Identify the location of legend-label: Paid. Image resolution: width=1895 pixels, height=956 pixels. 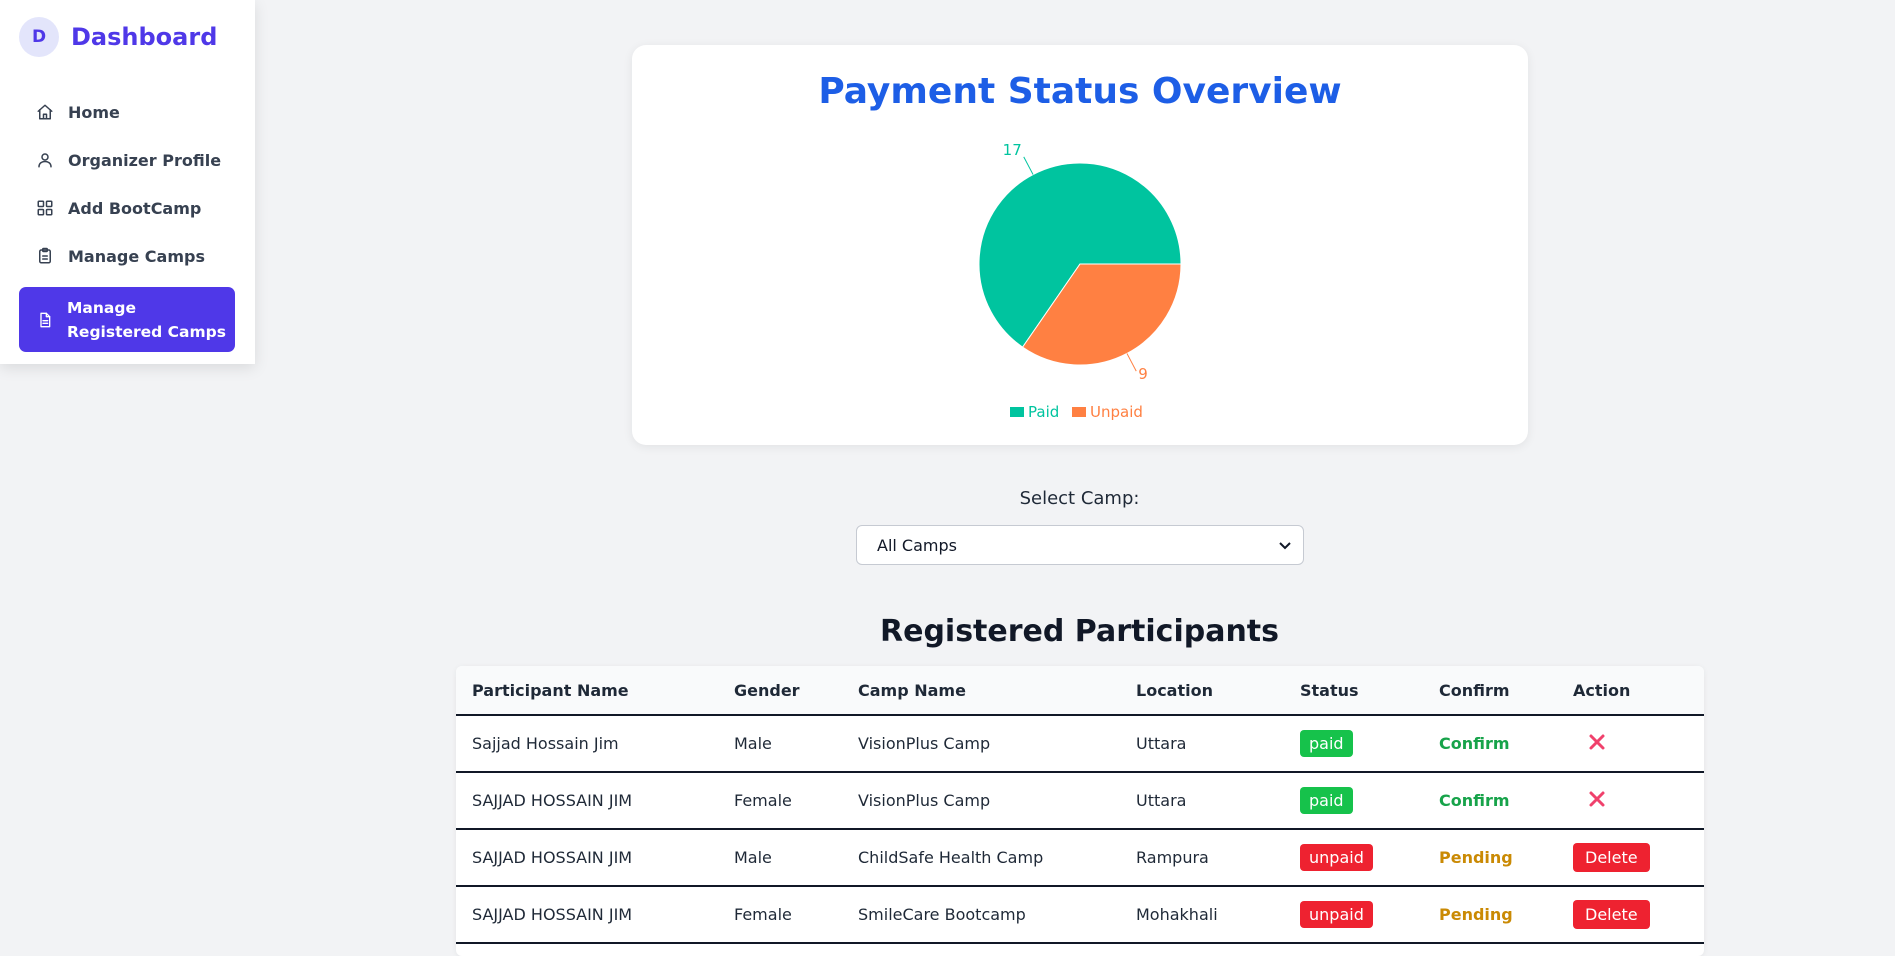
(1043, 412).